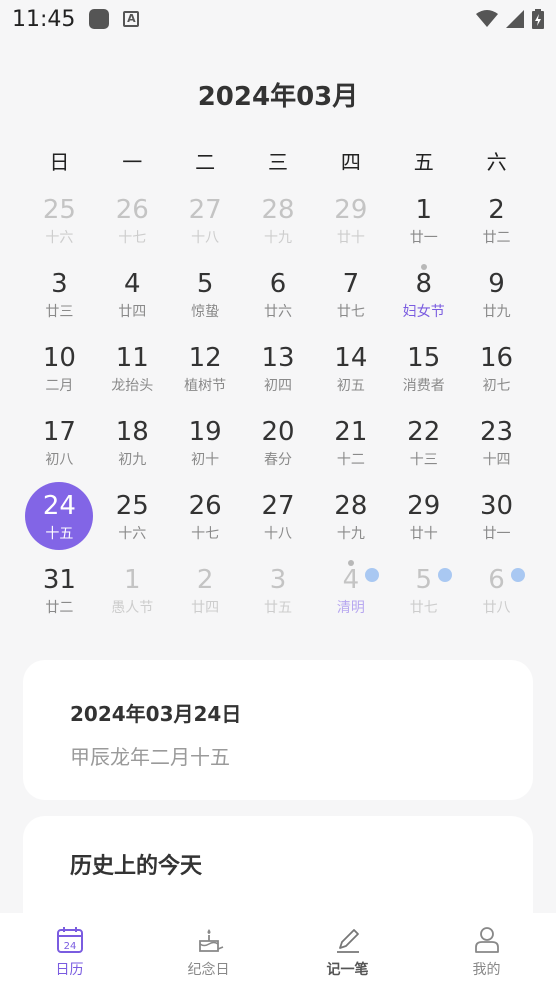 This screenshot has height=988, width=556. I want to click on calendar-day: 30 廿一, so click(496, 521).